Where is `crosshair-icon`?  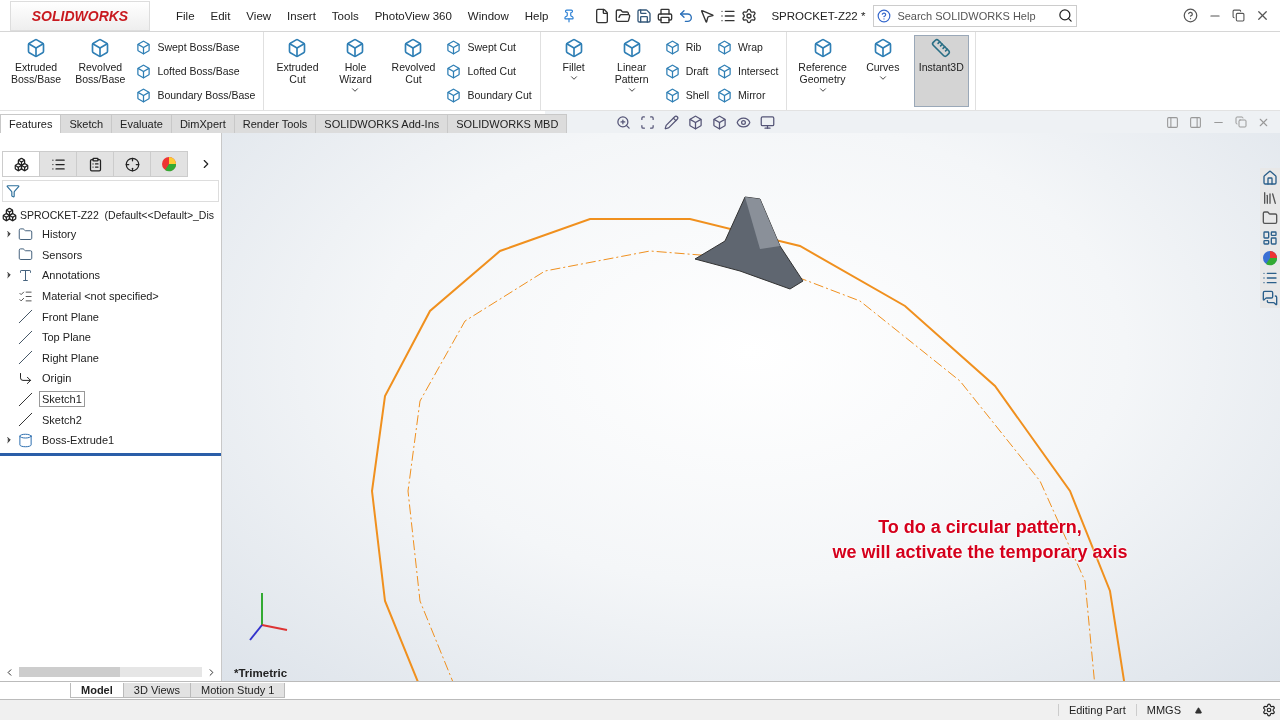
crosshair-icon is located at coordinates (132, 164).